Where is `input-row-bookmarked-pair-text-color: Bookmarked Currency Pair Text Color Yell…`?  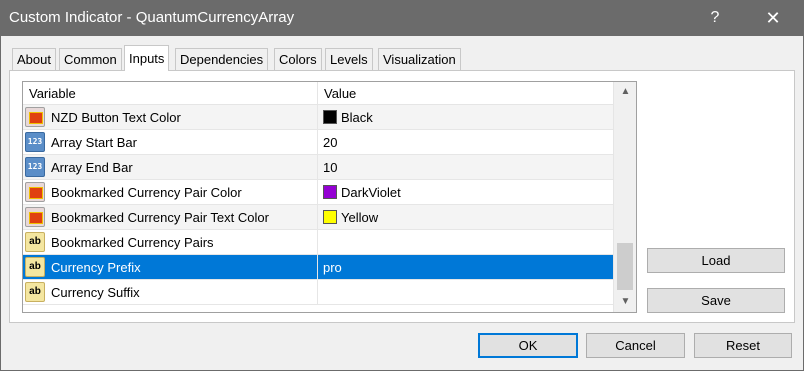 input-row-bookmarked-pair-text-color: Bookmarked Currency Pair Text Color Yell… is located at coordinates (318, 217).